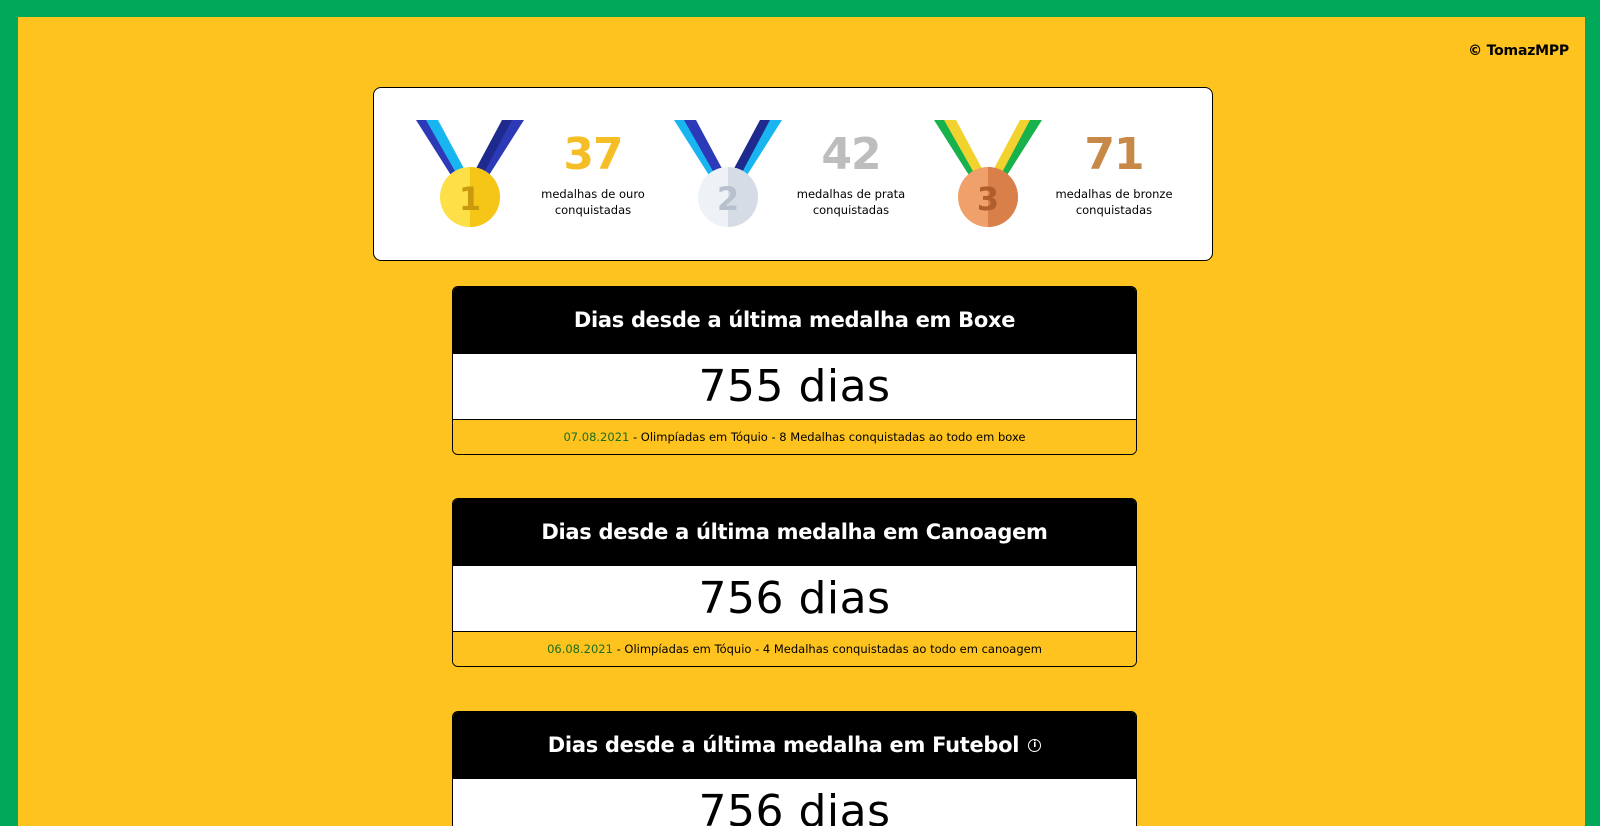 Image resolution: width=1600 pixels, height=826 pixels. I want to click on info-icon: i, so click(1035, 745).